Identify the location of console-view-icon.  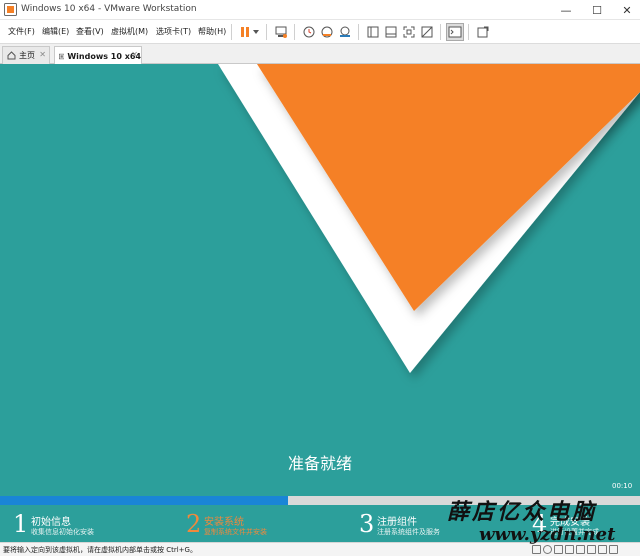
(455, 32).